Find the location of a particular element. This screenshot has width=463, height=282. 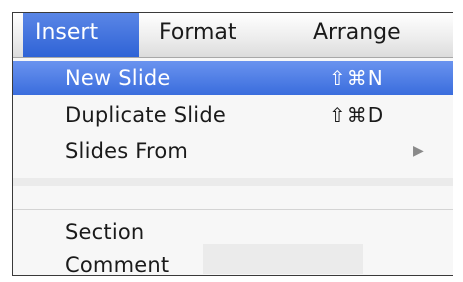

menu-item-label: New Slide is located at coordinates (118, 78).